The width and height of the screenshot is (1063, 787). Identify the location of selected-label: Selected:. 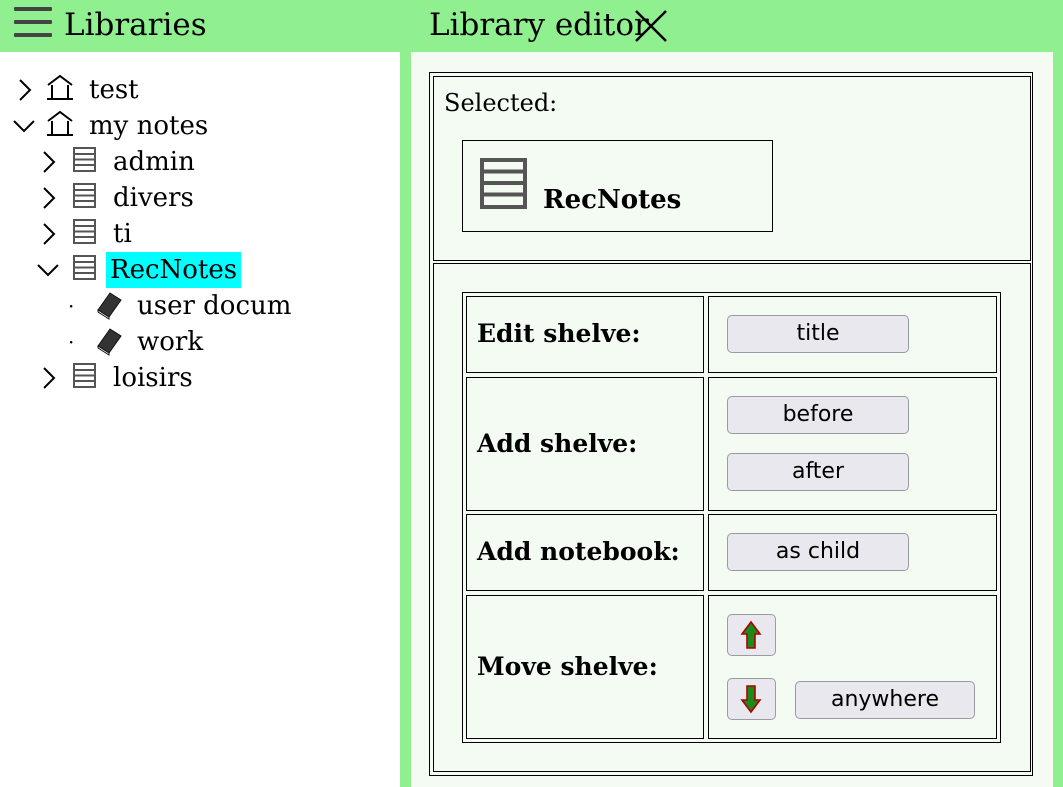
(501, 103).